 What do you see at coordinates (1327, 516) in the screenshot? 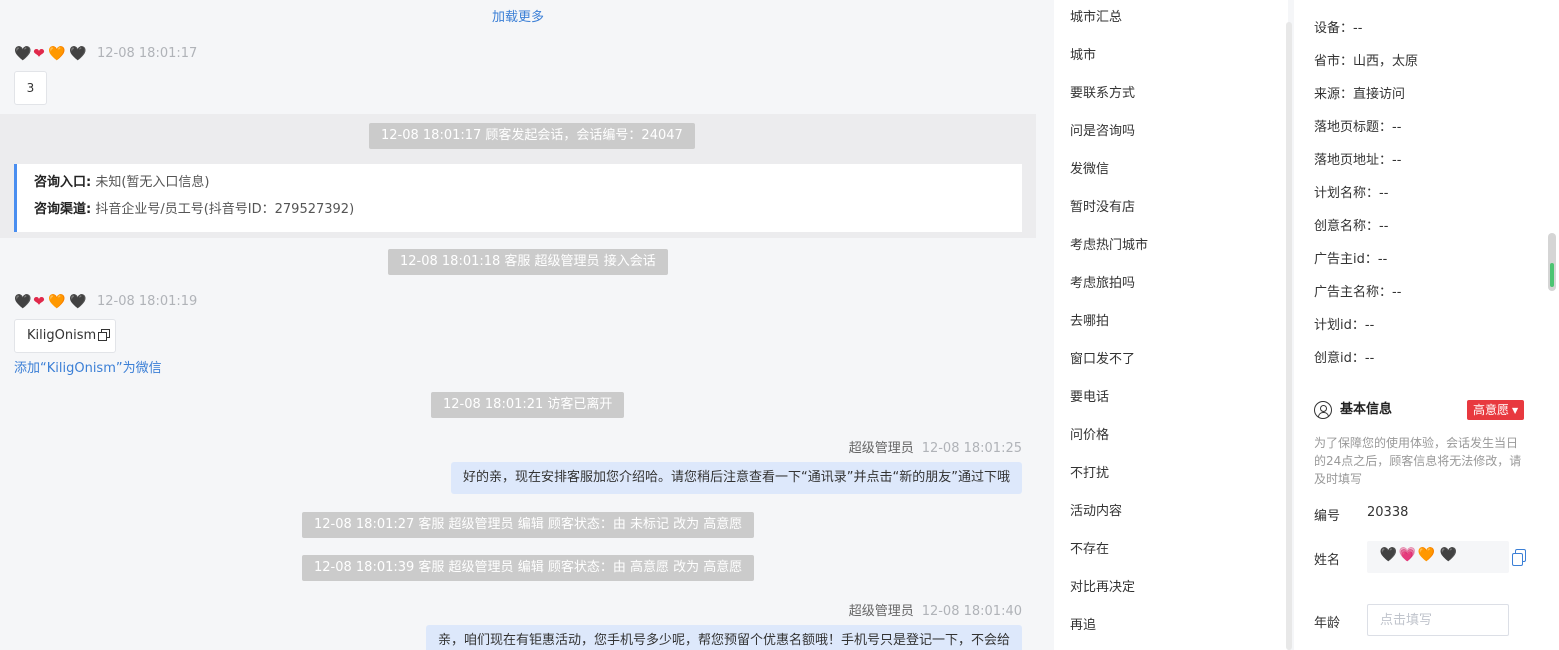
I see `id-label: 编号` at bounding box center [1327, 516].